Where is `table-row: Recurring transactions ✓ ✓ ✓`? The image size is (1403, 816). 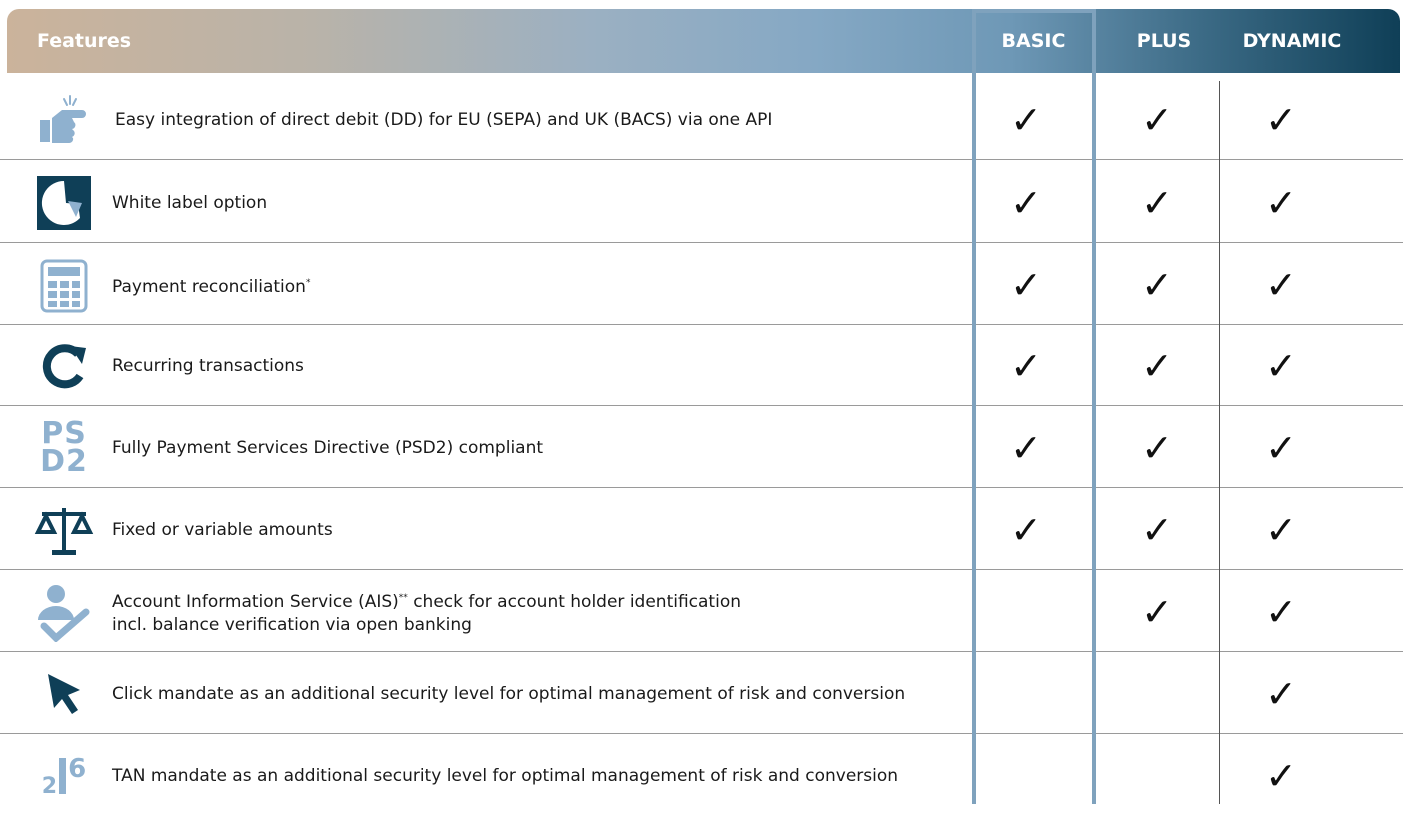
table-row: Recurring transactions ✓ ✓ ✓ is located at coordinates (701, 365).